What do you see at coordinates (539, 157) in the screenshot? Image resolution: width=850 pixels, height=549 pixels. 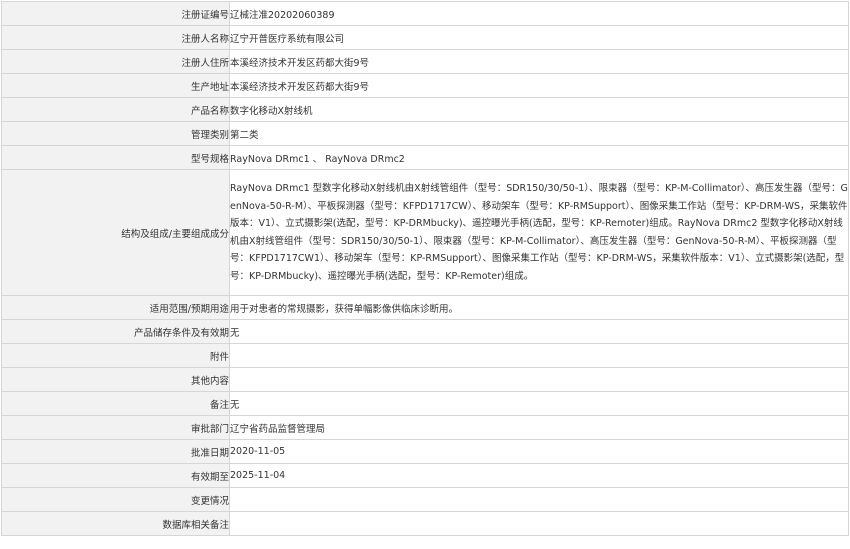 I see `row-value: RayNova DRmc1 、 RayNova DRmc2` at bounding box center [539, 157].